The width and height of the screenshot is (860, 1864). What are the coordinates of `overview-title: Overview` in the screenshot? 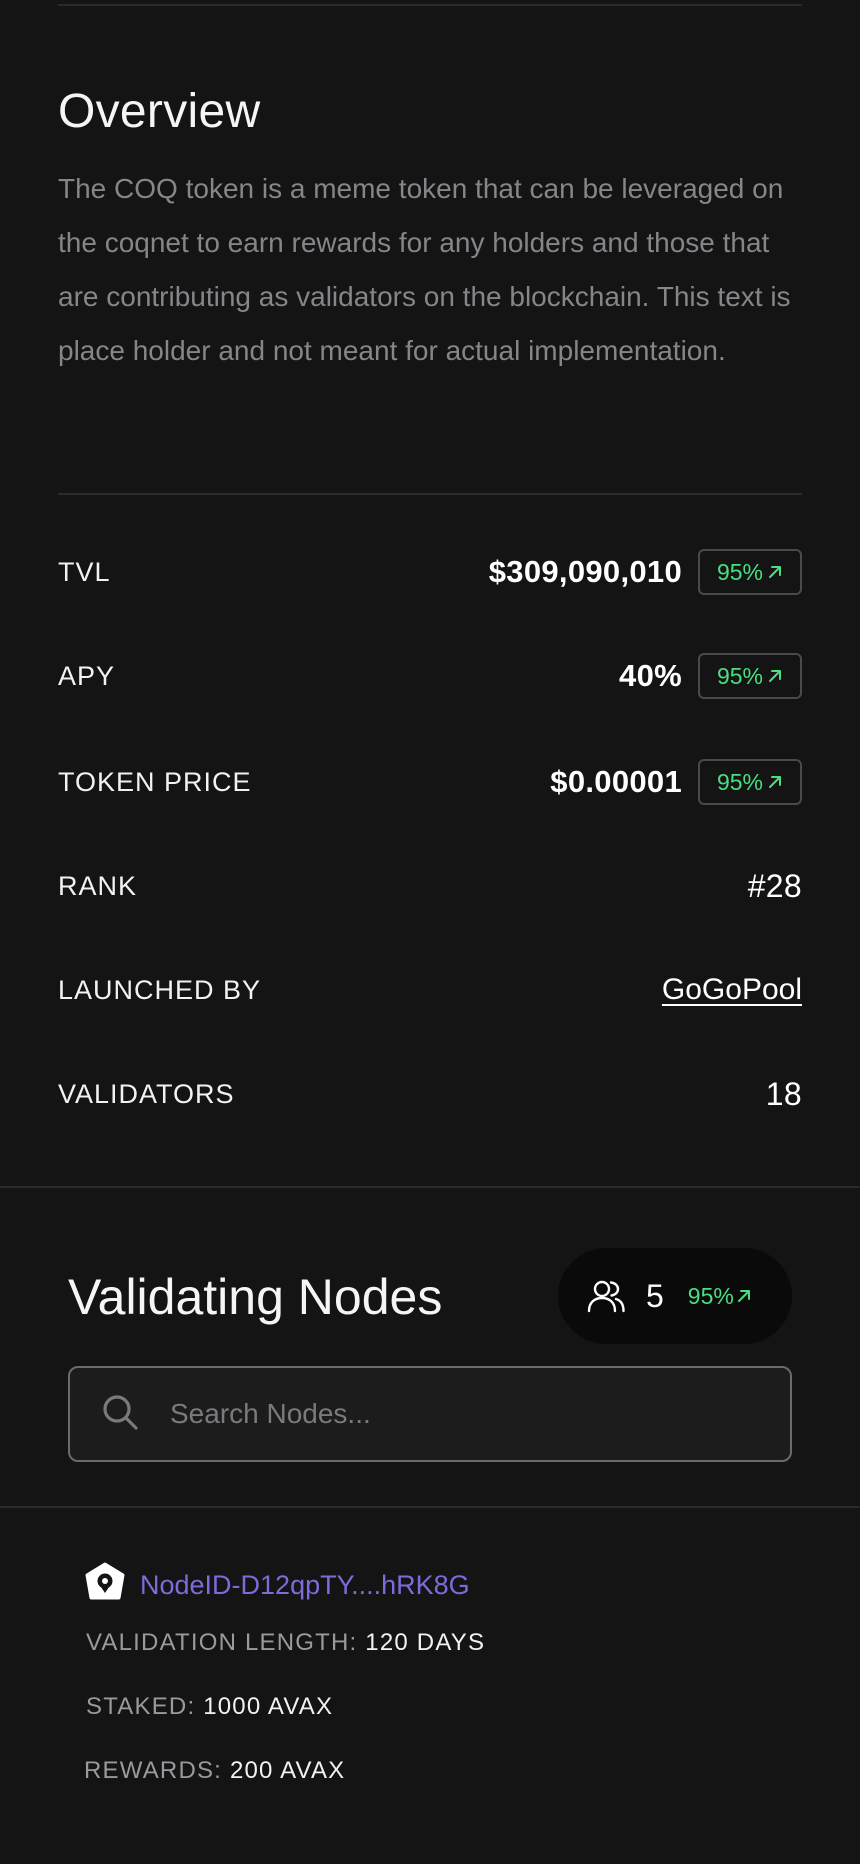 It's located at (159, 111).